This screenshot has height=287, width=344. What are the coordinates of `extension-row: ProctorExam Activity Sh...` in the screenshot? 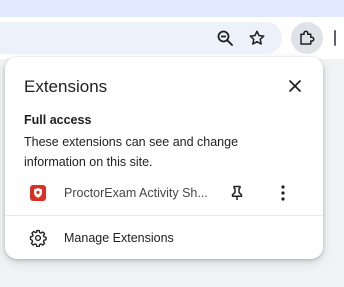 It's located at (164, 193).